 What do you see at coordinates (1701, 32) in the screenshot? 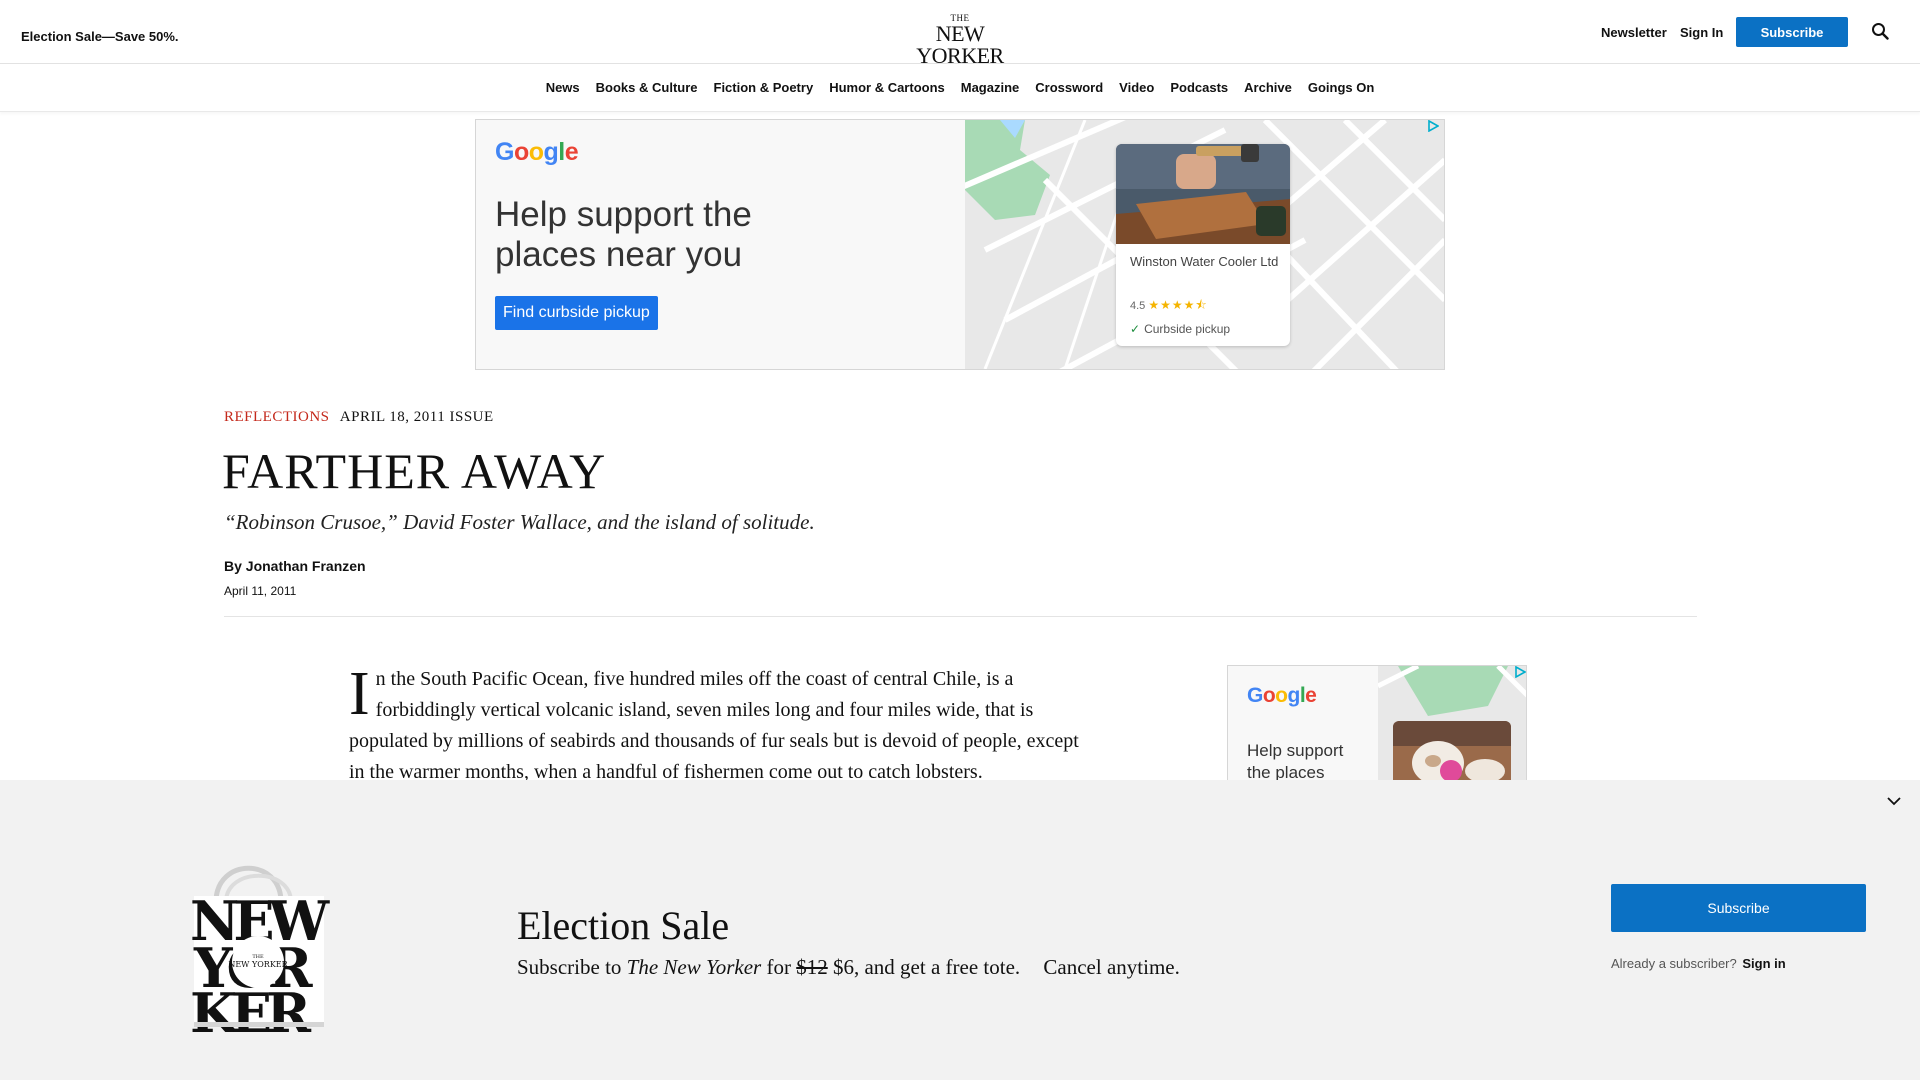
I see `sign-in-link: Sign In` at bounding box center [1701, 32].